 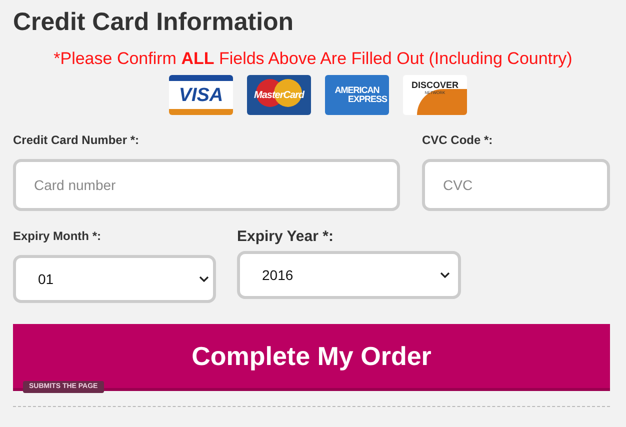 I want to click on expiry-year-select: 2016, so click(x=349, y=275).